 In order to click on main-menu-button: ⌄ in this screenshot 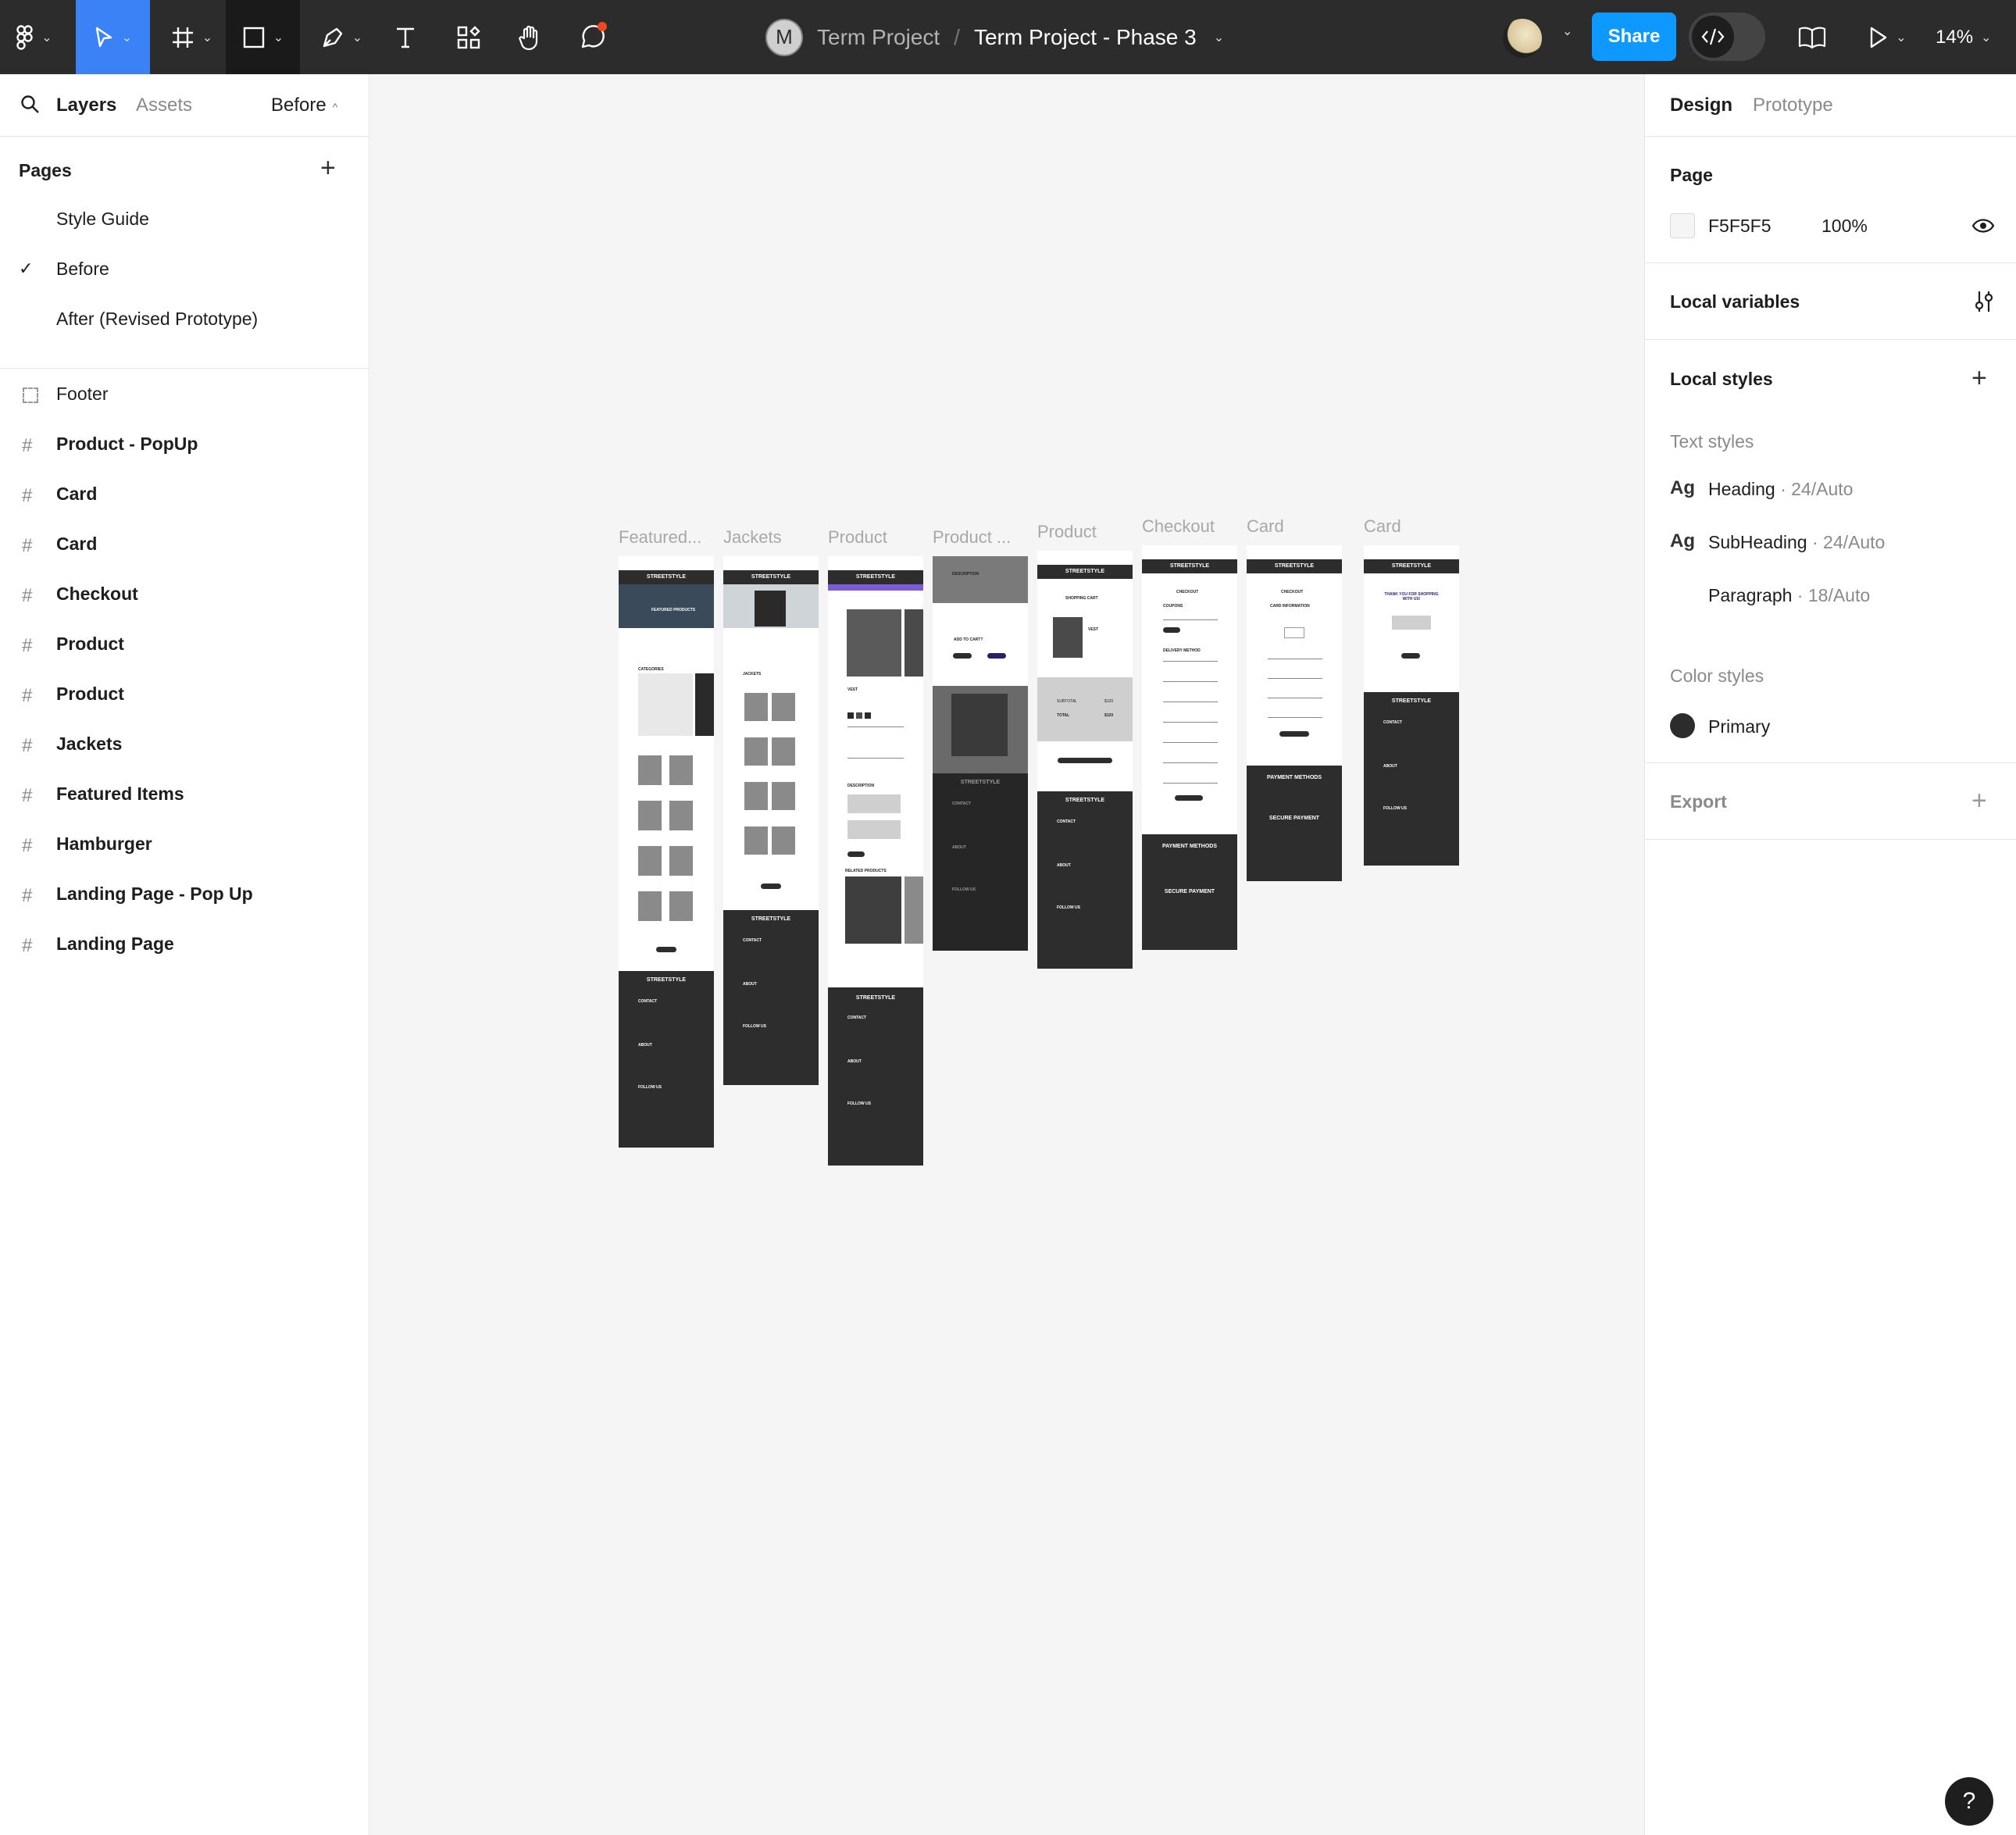, I will do `click(34, 37)`.